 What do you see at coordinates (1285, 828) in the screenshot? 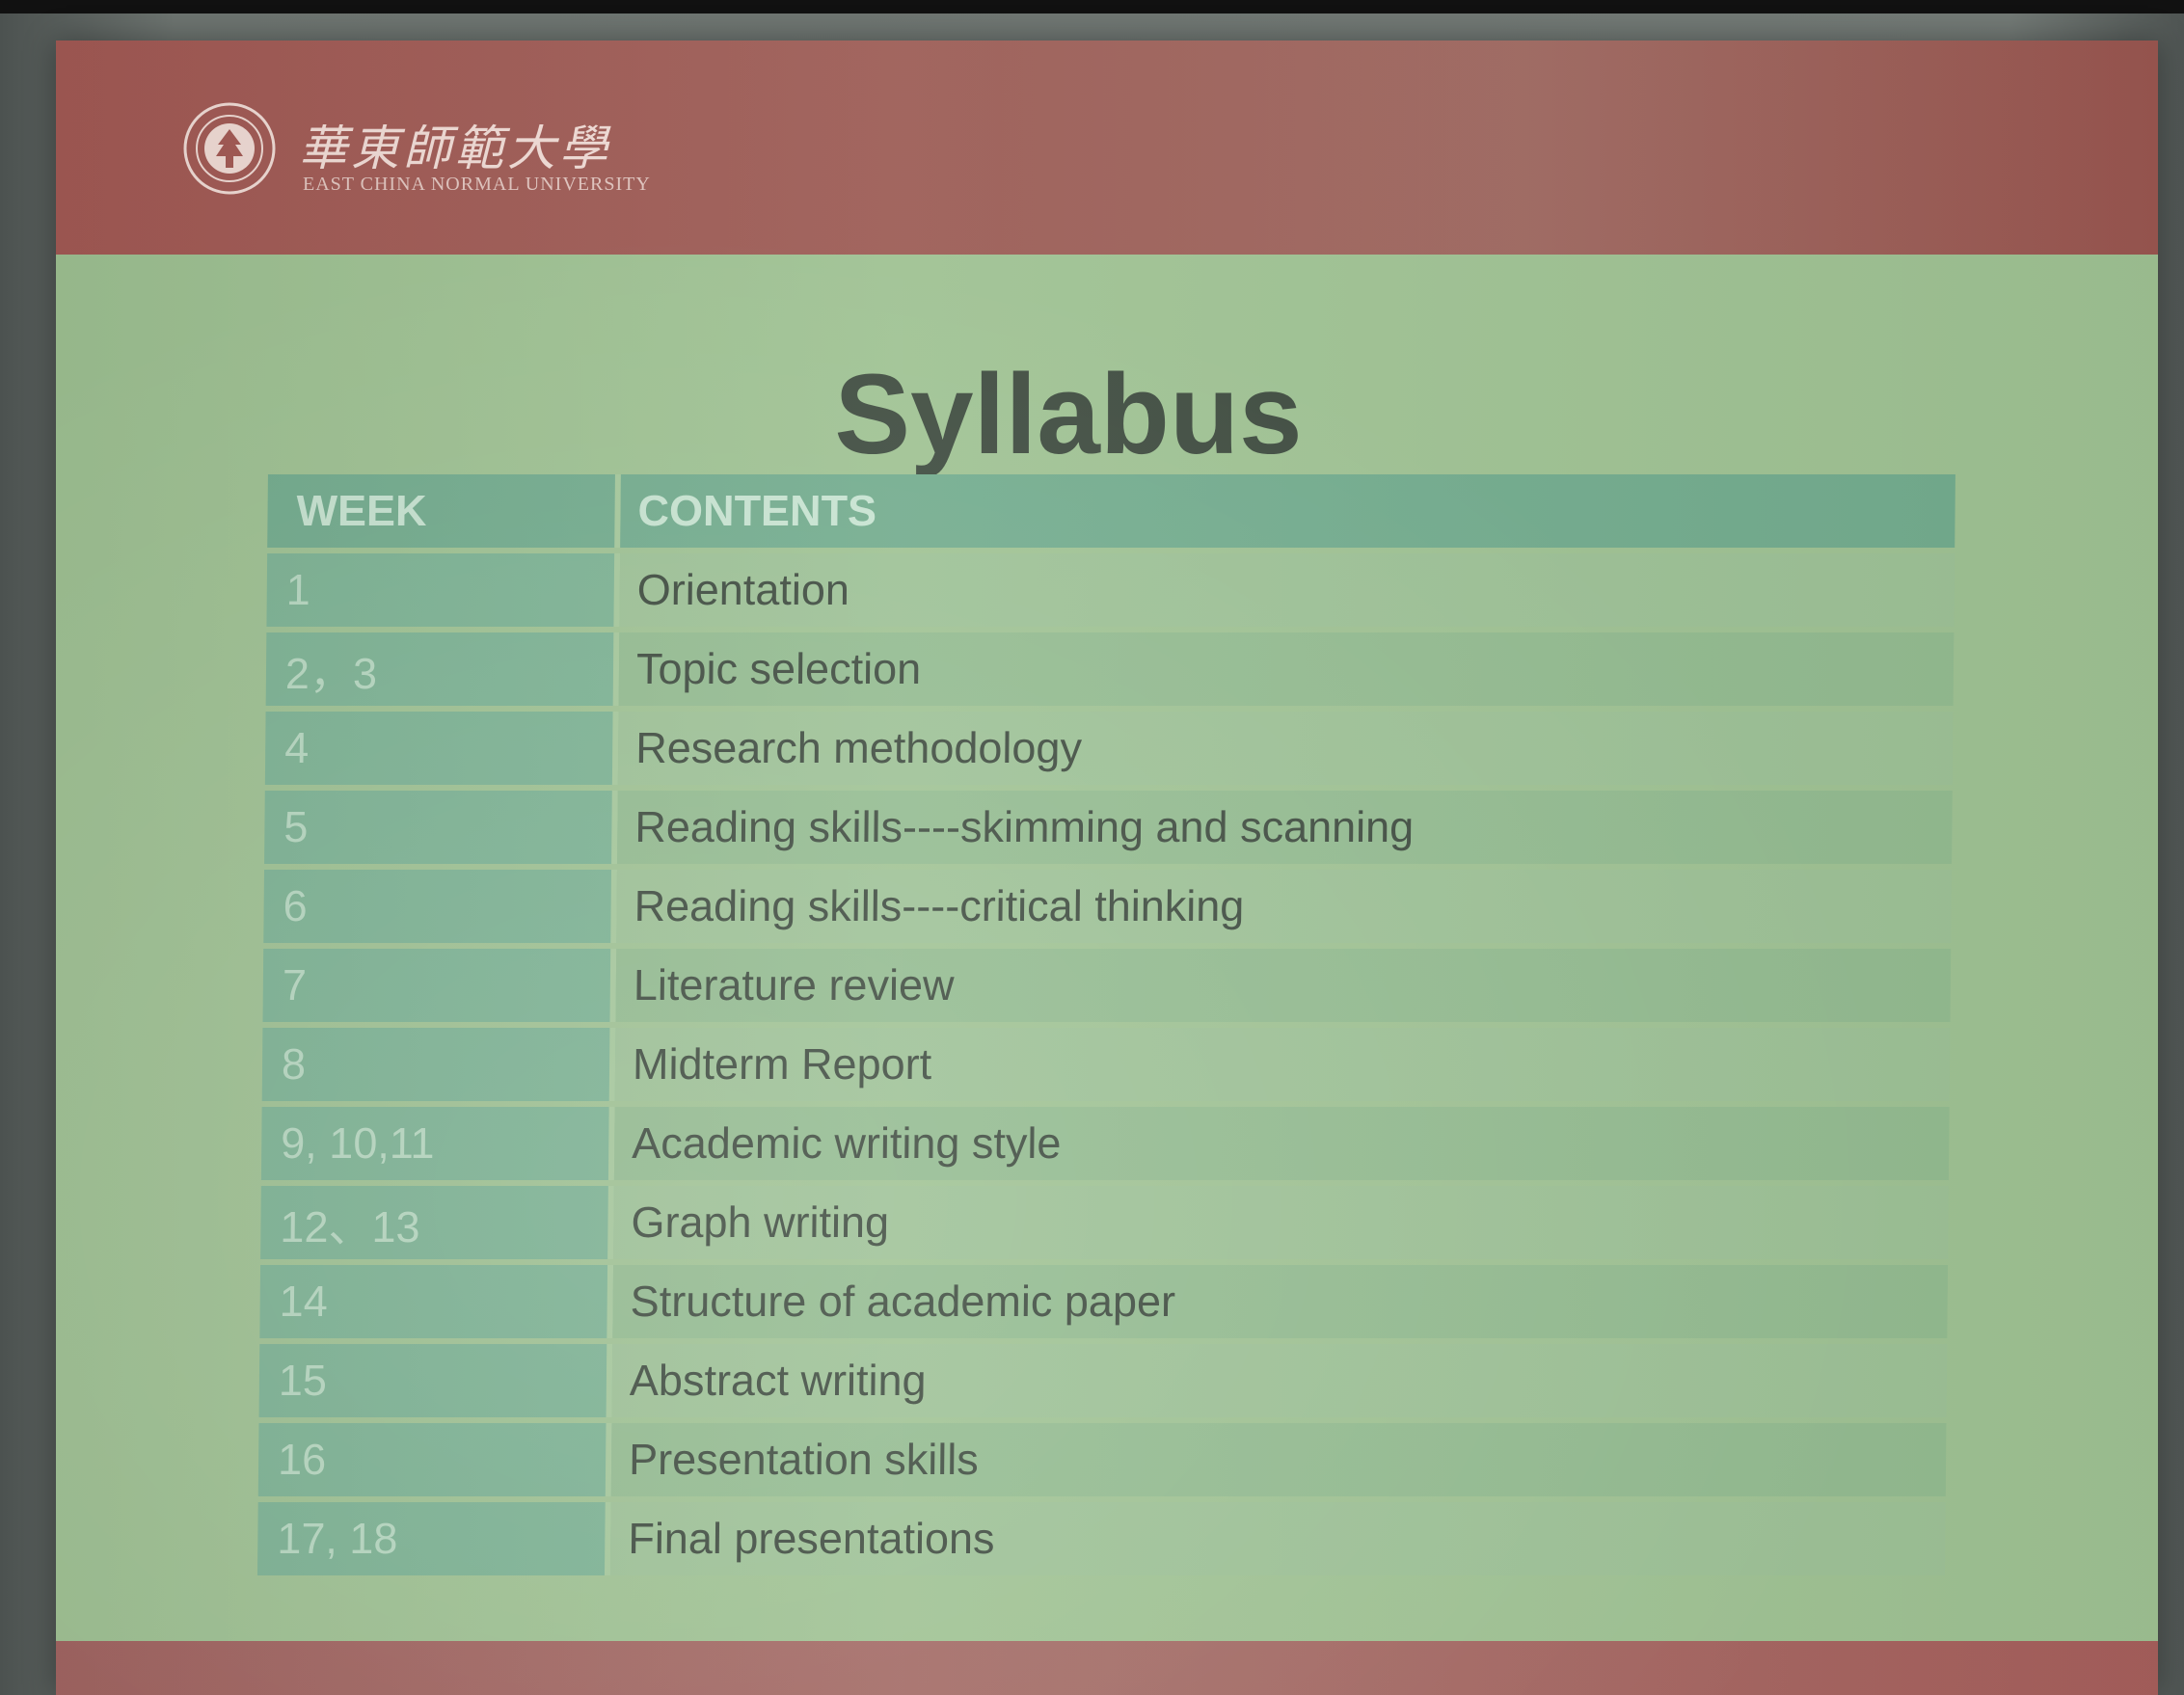
I see `content-cell: Reading skills----skimming and scanning` at bounding box center [1285, 828].